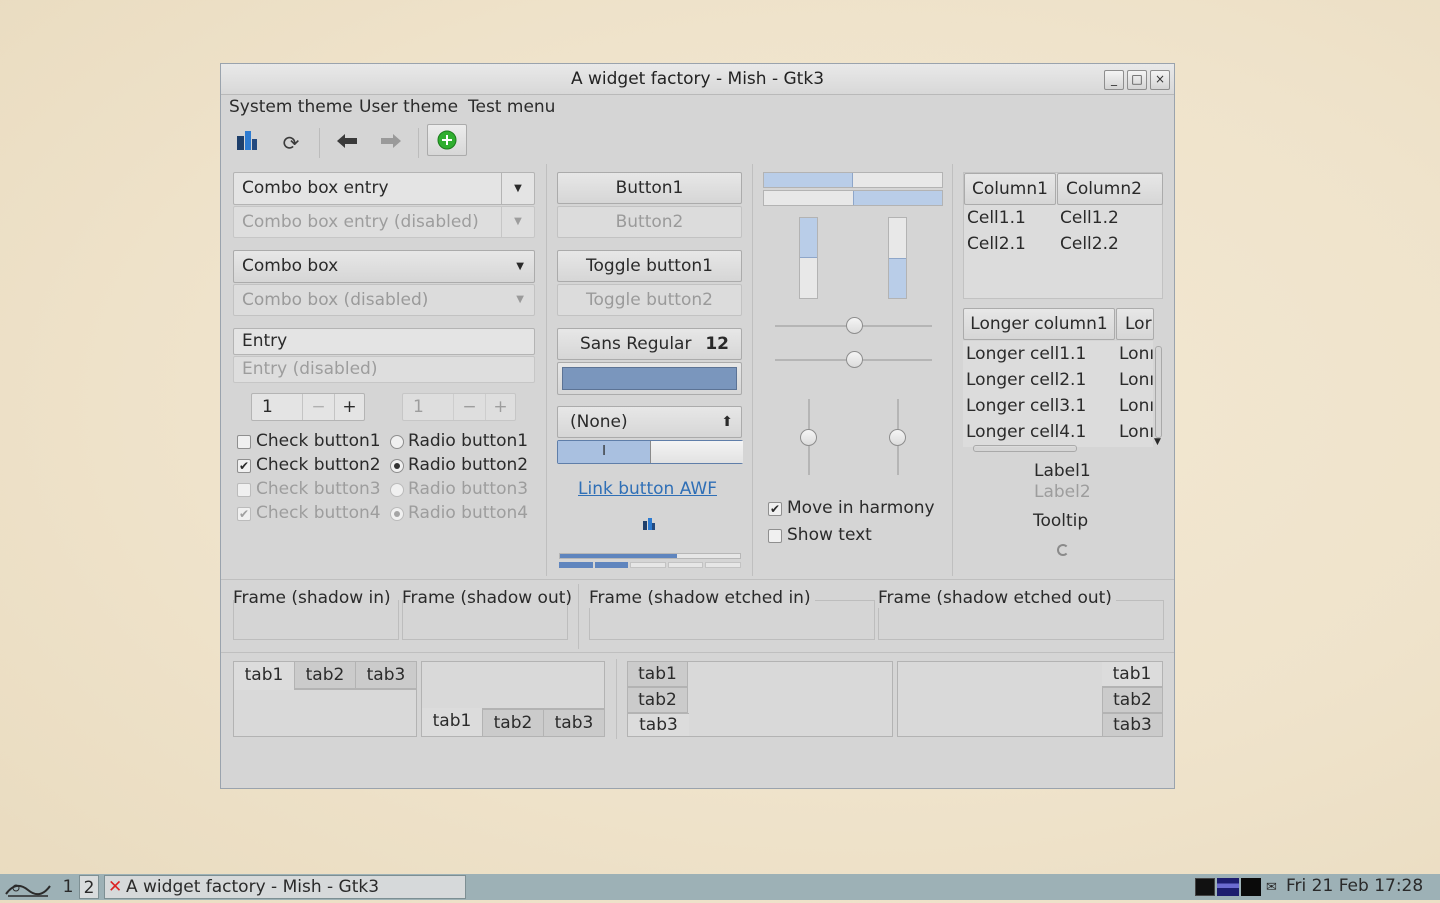 The width and height of the screenshot is (1440, 903). What do you see at coordinates (1110, 189) in the screenshot?
I see `column-header-2: Column2` at bounding box center [1110, 189].